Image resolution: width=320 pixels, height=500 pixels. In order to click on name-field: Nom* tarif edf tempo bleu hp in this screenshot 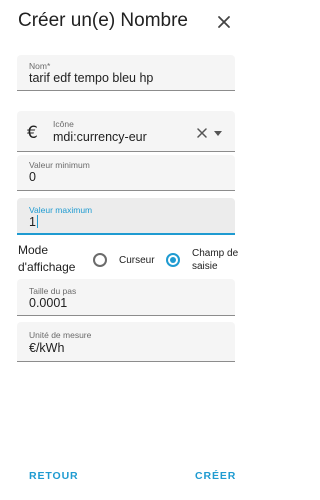, I will do `click(126, 73)`.